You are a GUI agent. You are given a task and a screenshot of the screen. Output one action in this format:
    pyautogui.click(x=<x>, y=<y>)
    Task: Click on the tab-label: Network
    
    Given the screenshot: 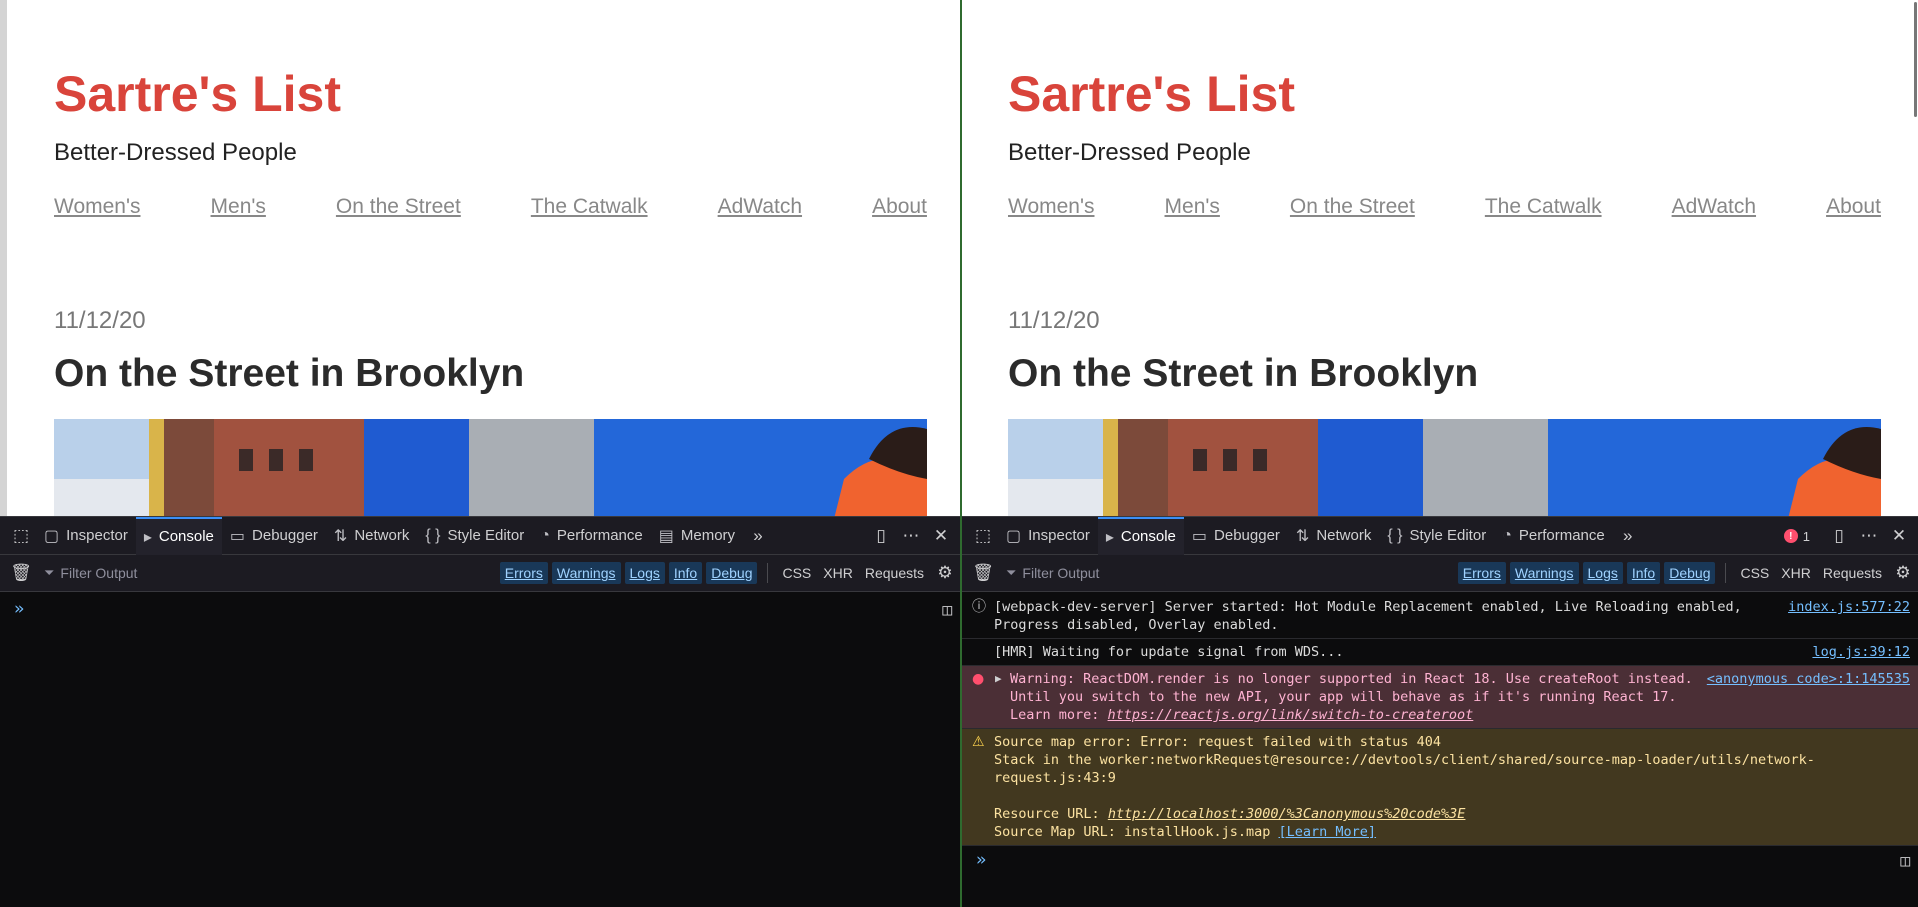 What is the action you would take?
    pyautogui.click(x=1344, y=535)
    